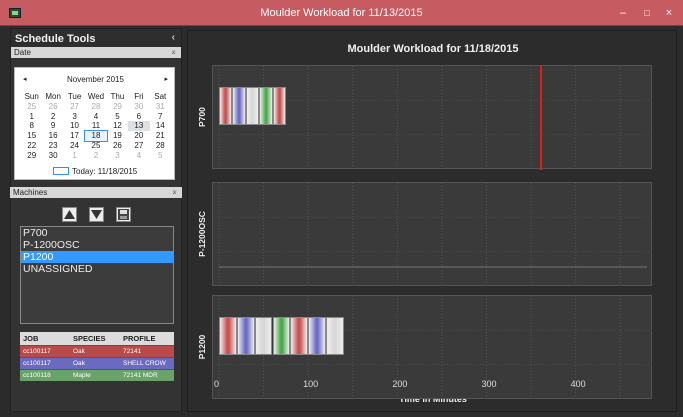 This screenshot has height=417, width=683. Describe the element at coordinates (489, 384) in the screenshot. I see `x-tick-label: 300` at that location.